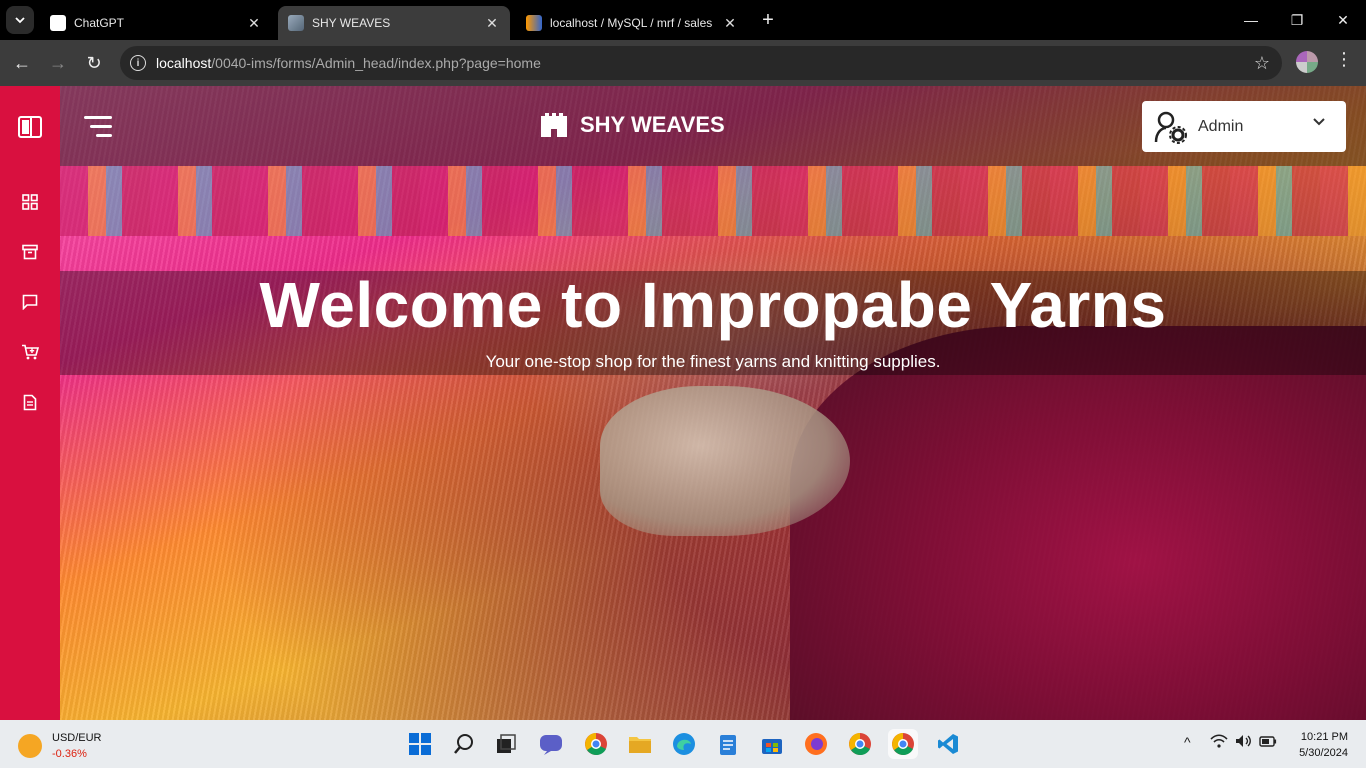 The height and width of the screenshot is (768, 1366). I want to click on message-icon, so click(30, 302).